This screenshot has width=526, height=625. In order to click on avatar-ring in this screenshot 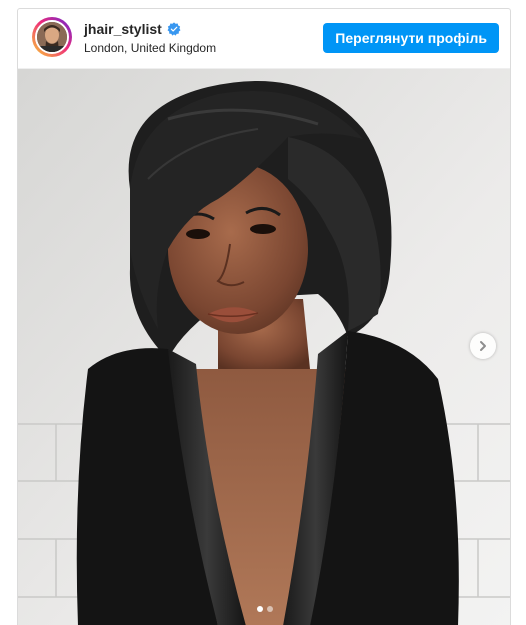, I will do `click(52, 37)`.